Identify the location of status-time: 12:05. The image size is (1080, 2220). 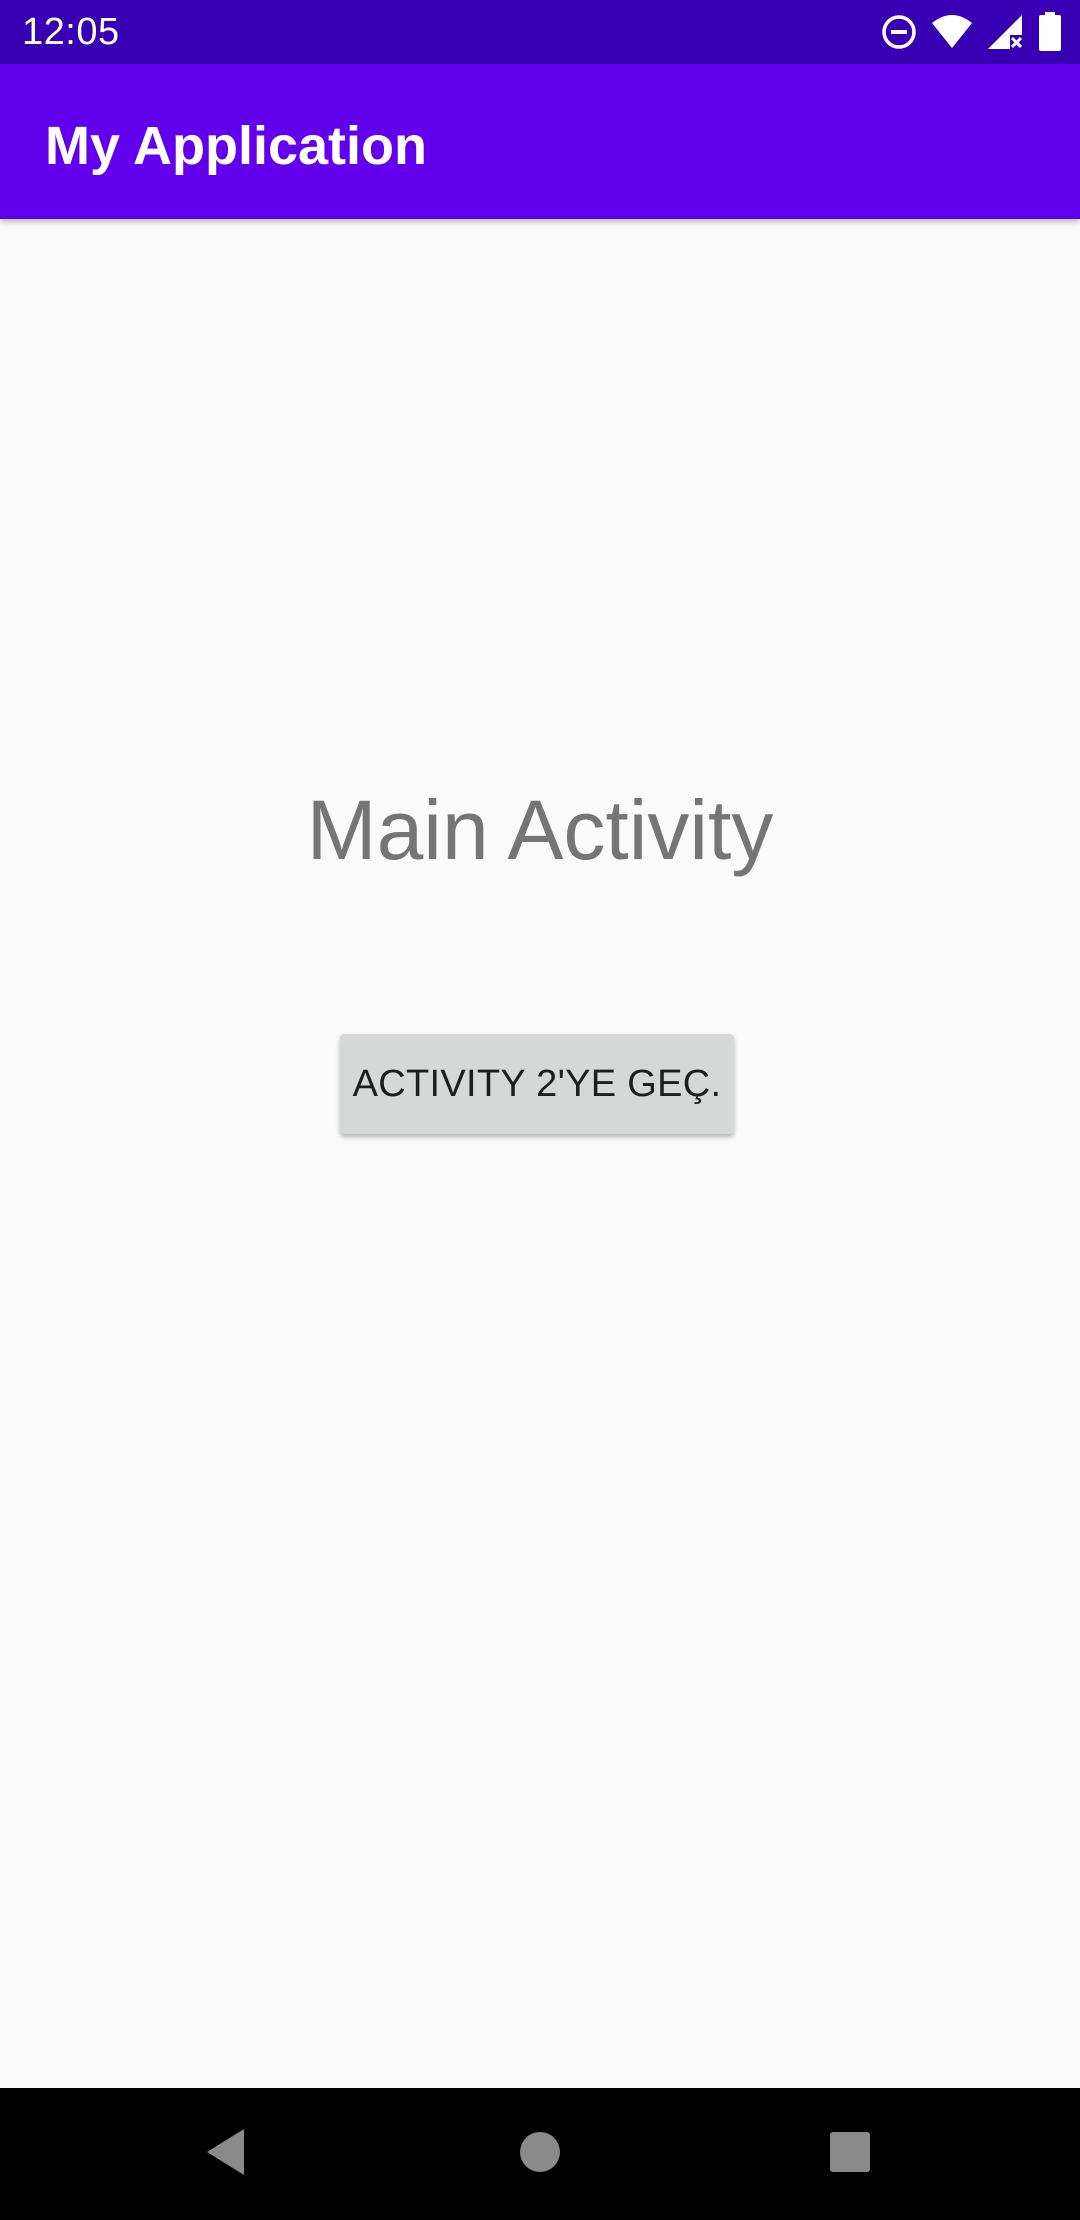
(71, 32).